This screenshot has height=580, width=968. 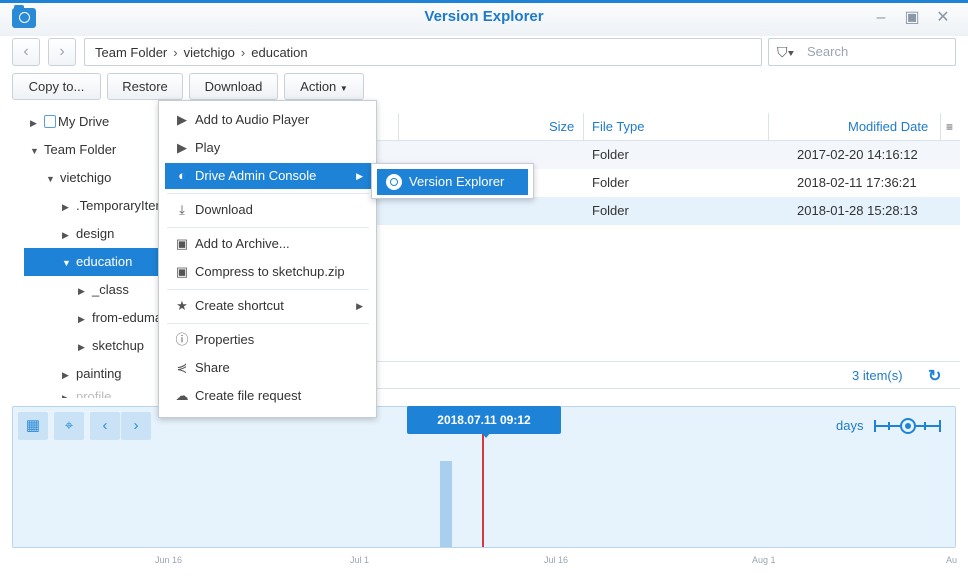 What do you see at coordinates (268, 306) in the screenshot?
I see `menu-item-create-shortcut: ★ Create shortcut ▶` at bounding box center [268, 306].